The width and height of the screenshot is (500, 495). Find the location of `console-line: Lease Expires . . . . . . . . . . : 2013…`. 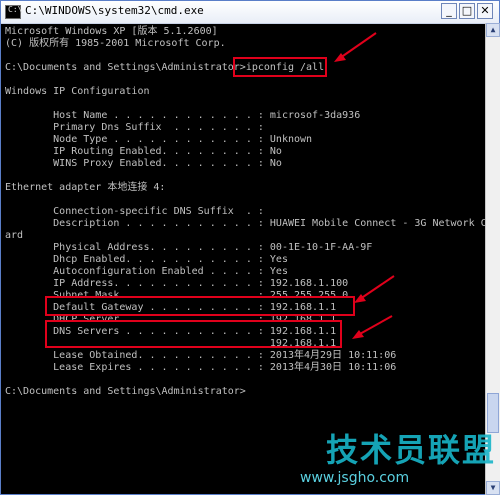

console-line: Lease Expires . . . . . . . . . . : 2013… is located at coordinates (201, 367).